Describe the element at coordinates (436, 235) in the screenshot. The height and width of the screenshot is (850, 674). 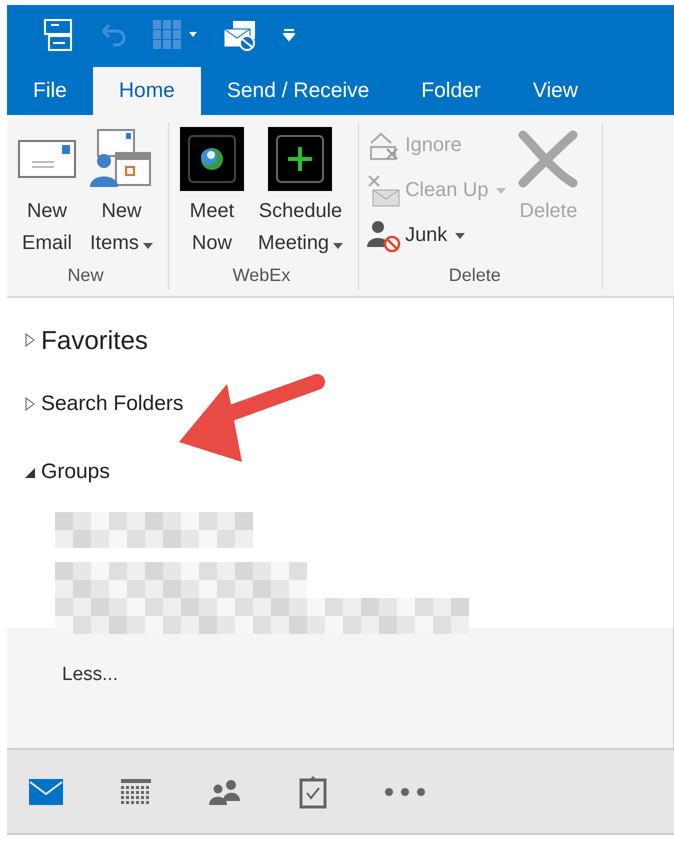
I see `ribbon-button: Junk` at that location.